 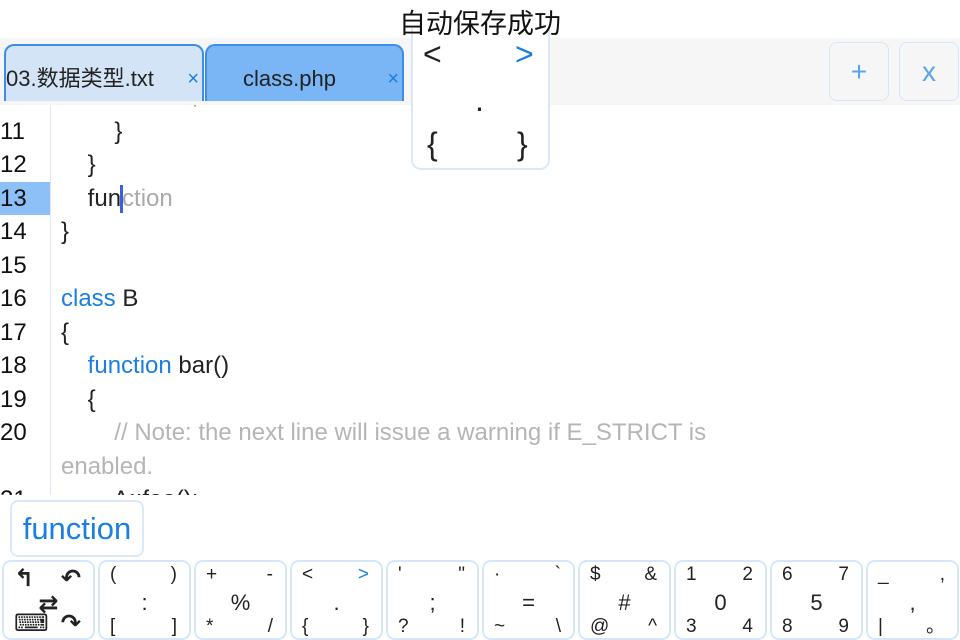 I want to click on key-symbol: /, so click(x=270, y=627).